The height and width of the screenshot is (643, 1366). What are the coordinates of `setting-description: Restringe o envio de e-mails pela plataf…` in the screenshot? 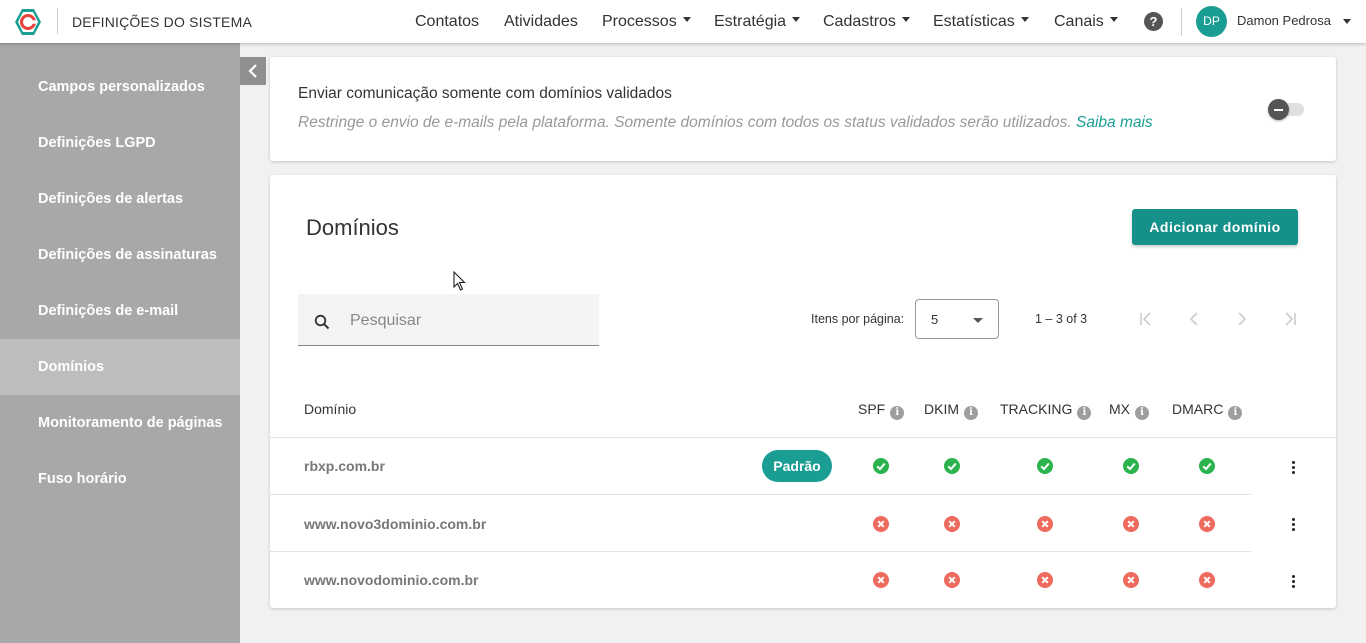 It's located at (725, 123).